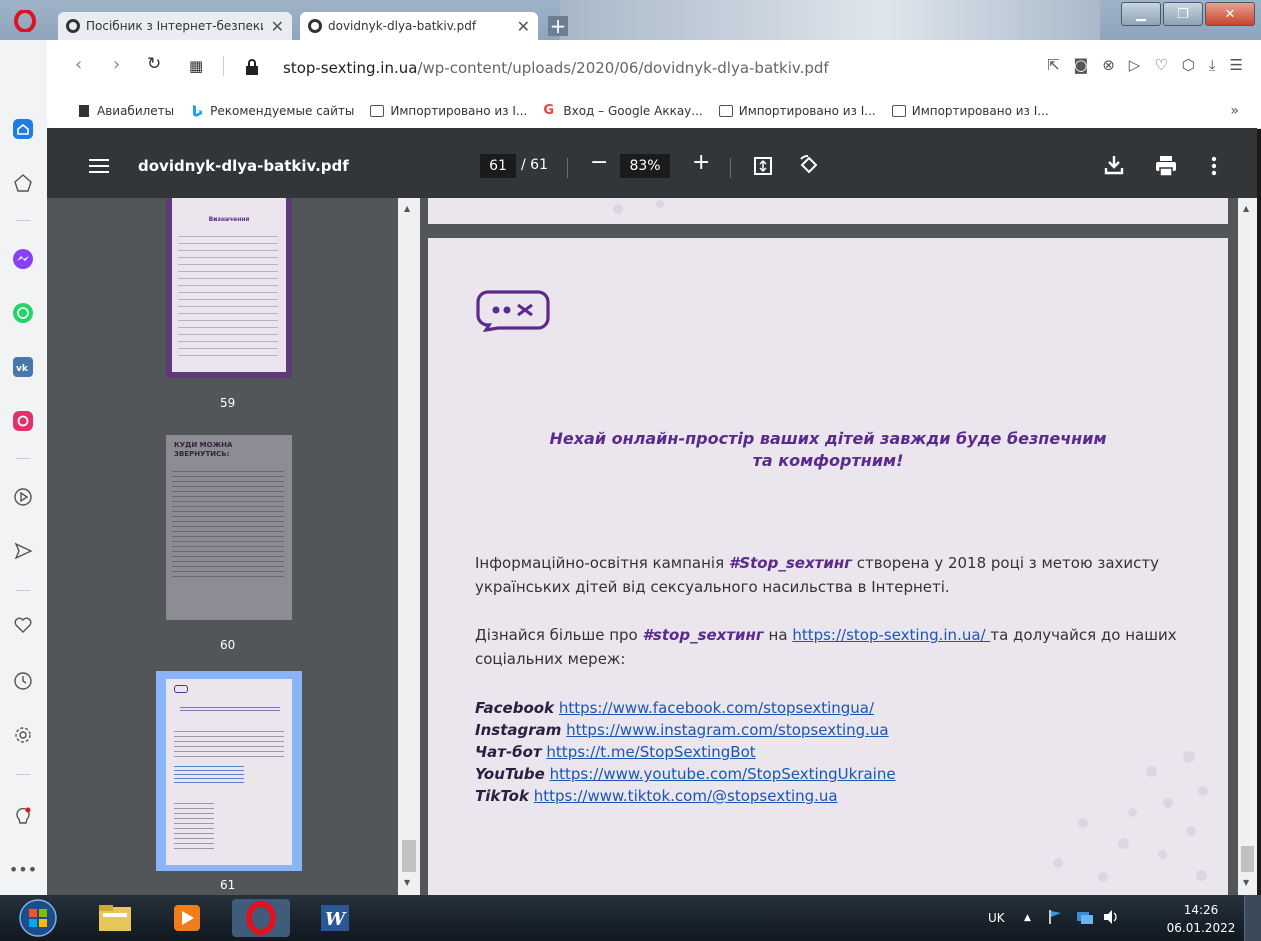 The image size is (1261, 941). I want to click on tab-internet-safety-guide: Посібник з Інтернет-безпеки ✕, so click(175, 26).